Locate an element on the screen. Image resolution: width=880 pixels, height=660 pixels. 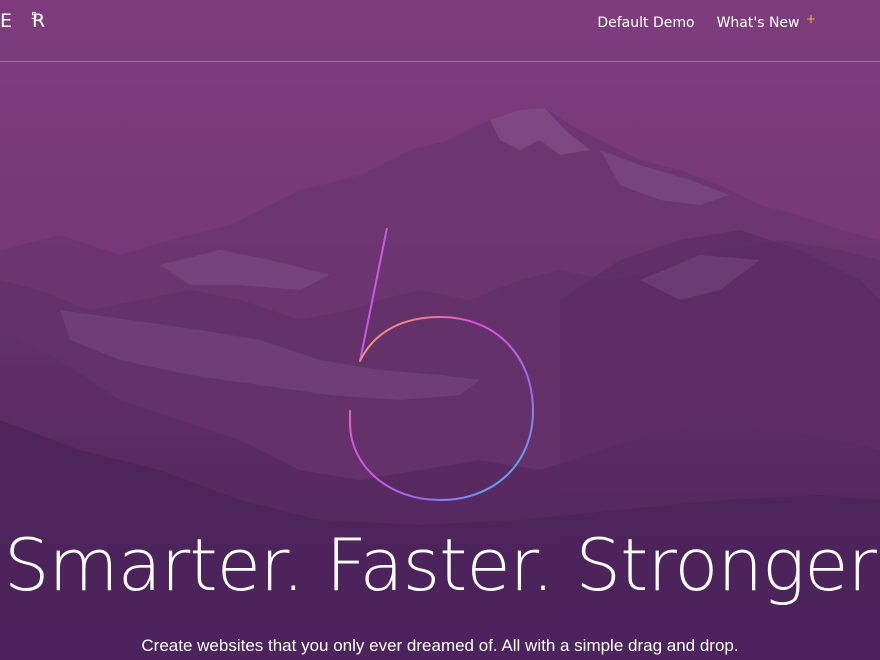
hero-headline: Smarter. Faster. Stronger is located at coordinates (440, 565).